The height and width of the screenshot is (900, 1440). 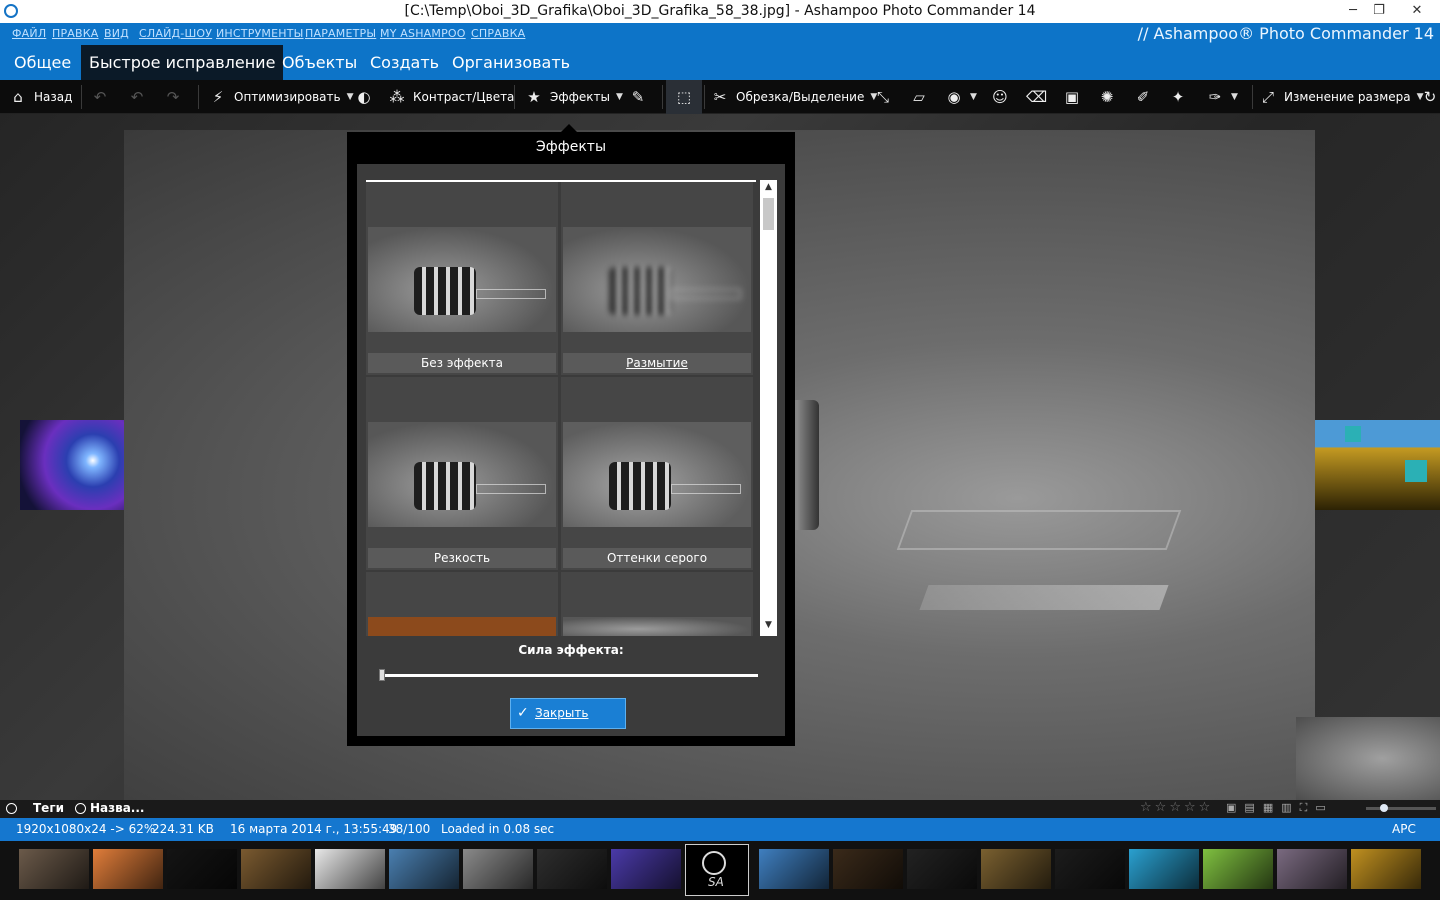 I want to click on effect-sepia, so click(x=462, y=604).